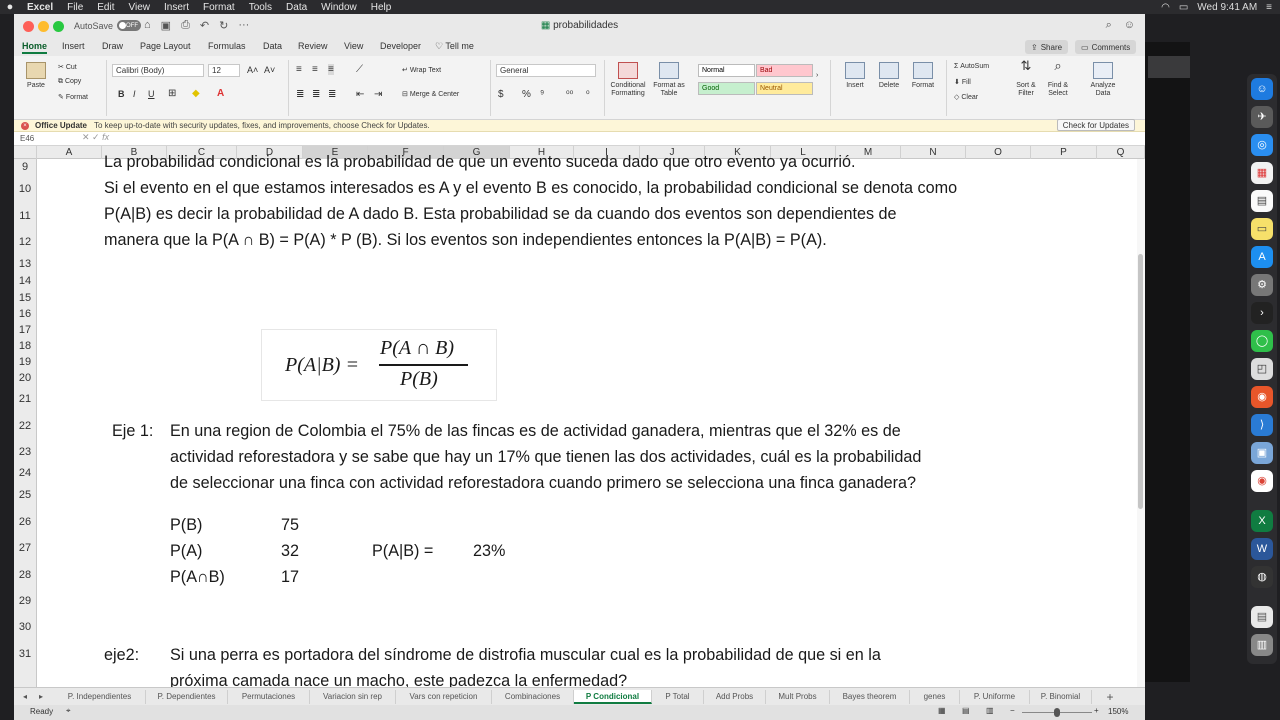 The image size is (1280, 720). What do you see at coordinates (378, 94) in the screenshot?
I see `increase-indent-icon: ⇥` at bounding box center [378, 94].